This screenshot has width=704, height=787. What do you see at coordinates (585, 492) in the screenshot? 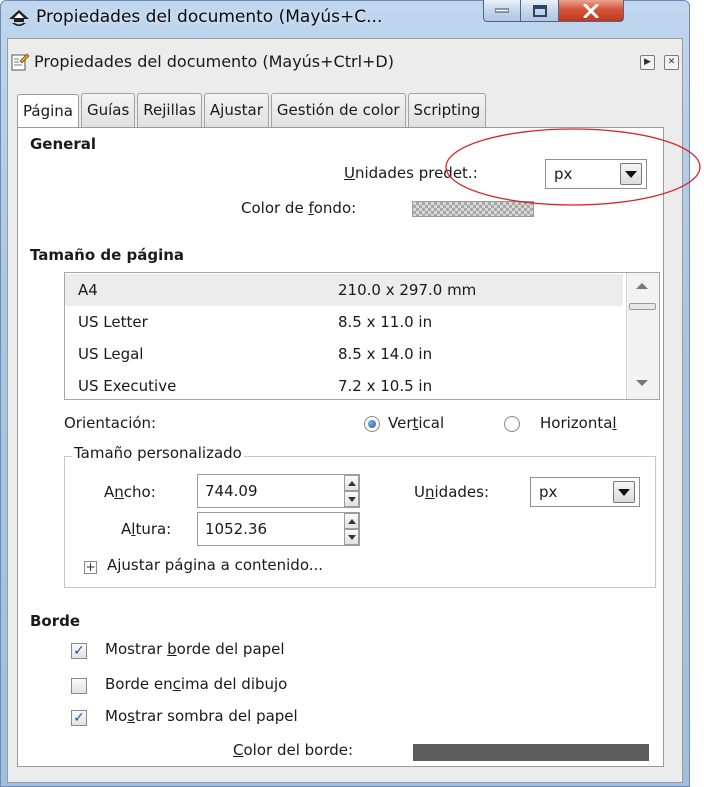
I see `custom-units-select: px` at bounding box center [585, 492].